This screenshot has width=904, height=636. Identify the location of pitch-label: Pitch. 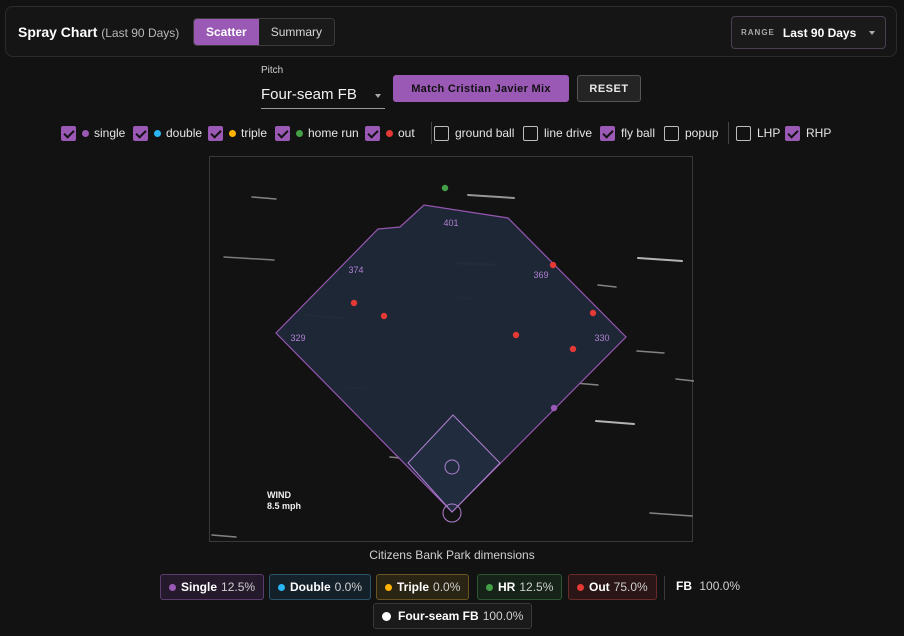
(272, 70).